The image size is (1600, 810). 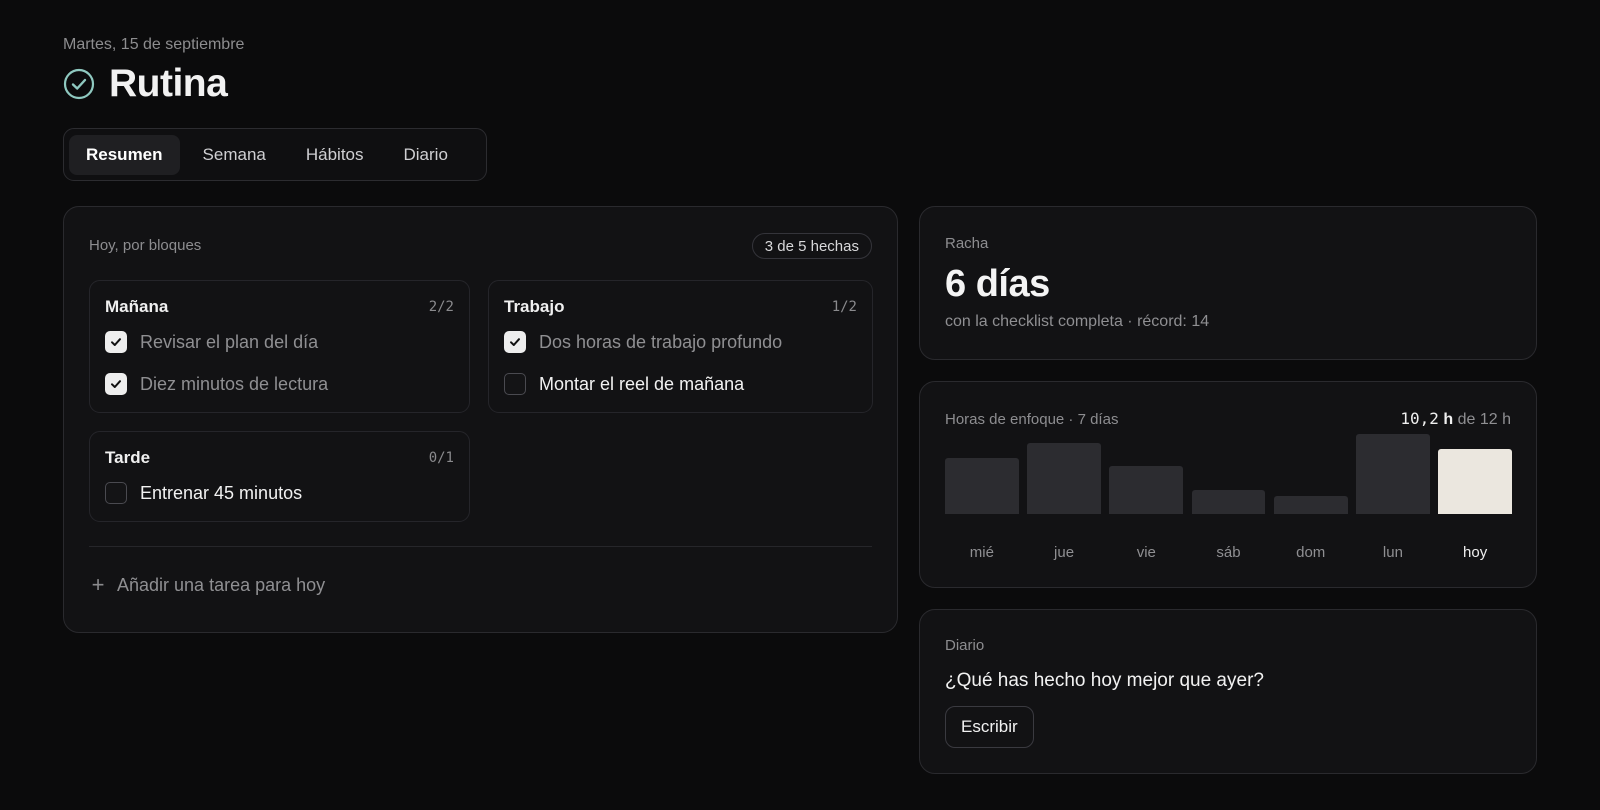 I want to click on page-title: Rutina, so click(x=168, y=83).